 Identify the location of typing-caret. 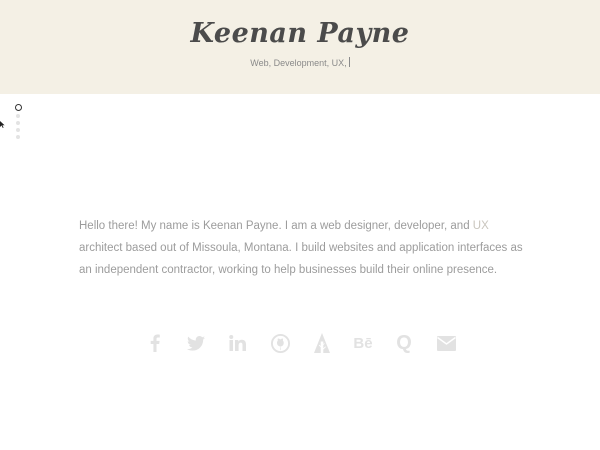
(349, 62).